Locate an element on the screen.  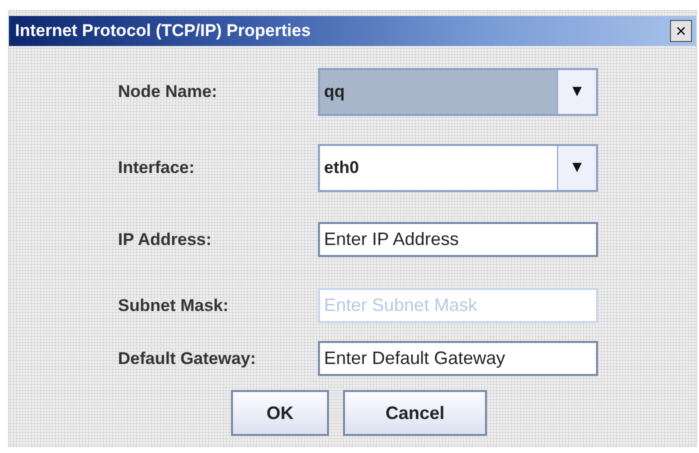
input-field: Enter IP Address is located at coordinates (458, 239).